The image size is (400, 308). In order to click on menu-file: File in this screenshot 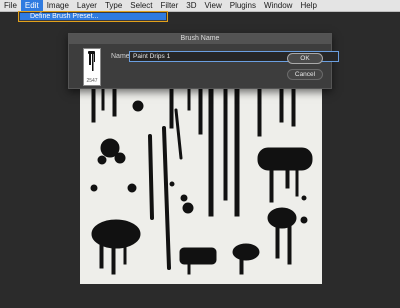, I will do `click(10, 5)`.